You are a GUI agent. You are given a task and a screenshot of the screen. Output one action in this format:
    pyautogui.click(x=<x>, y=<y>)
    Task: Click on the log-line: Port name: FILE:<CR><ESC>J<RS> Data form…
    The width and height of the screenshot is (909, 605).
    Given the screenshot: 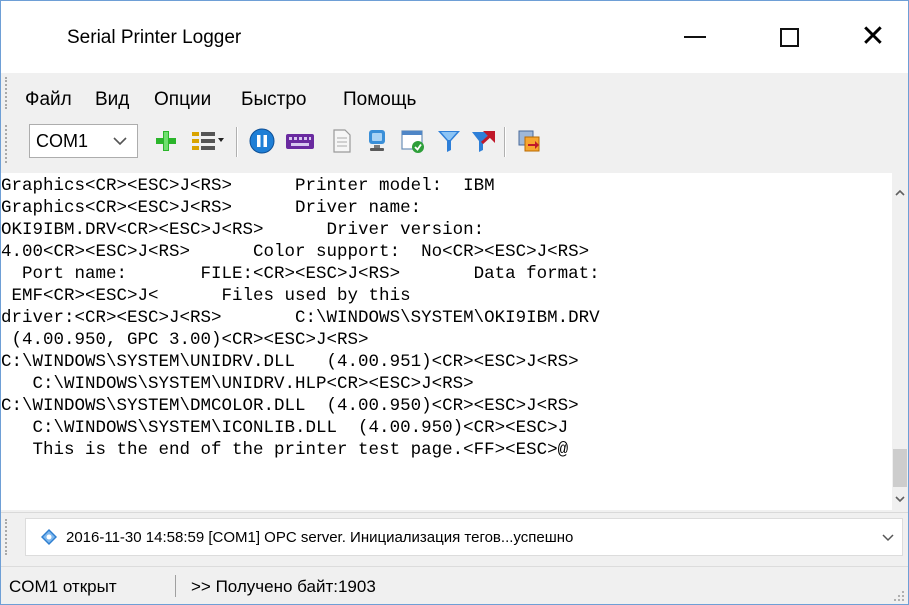 What is the action you would take?
    pyautogui.click(x=300, y=274)
    